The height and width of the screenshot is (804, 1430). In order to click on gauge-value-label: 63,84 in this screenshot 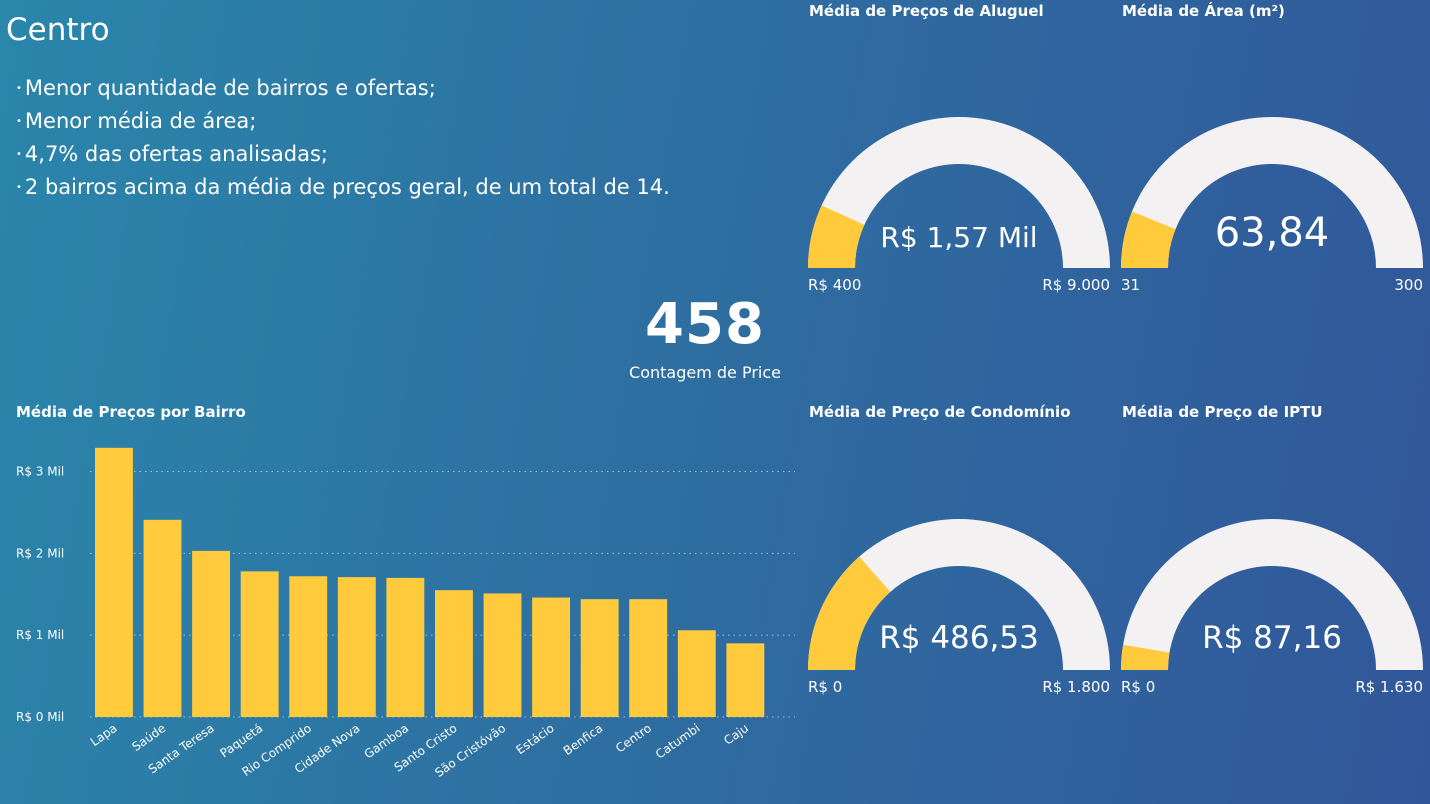, I will do `click(1272, 233)`.